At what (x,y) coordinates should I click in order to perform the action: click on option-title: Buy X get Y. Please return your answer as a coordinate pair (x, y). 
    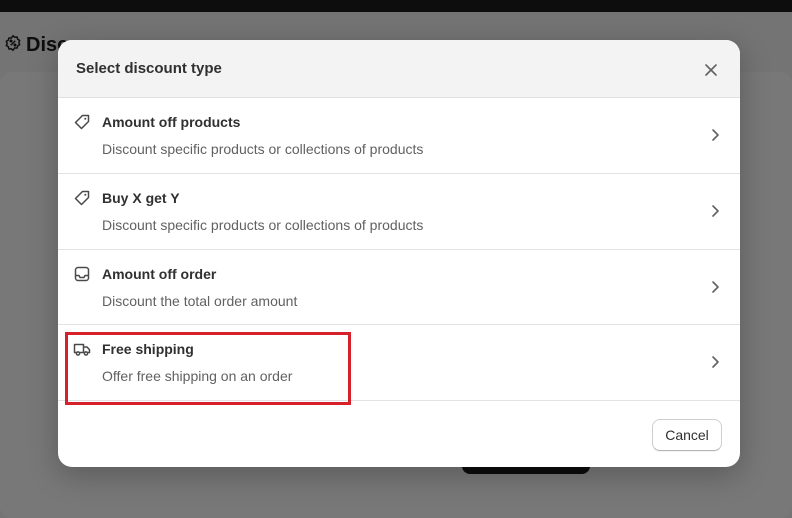
    Looking at the image, I should click on (141, 198).